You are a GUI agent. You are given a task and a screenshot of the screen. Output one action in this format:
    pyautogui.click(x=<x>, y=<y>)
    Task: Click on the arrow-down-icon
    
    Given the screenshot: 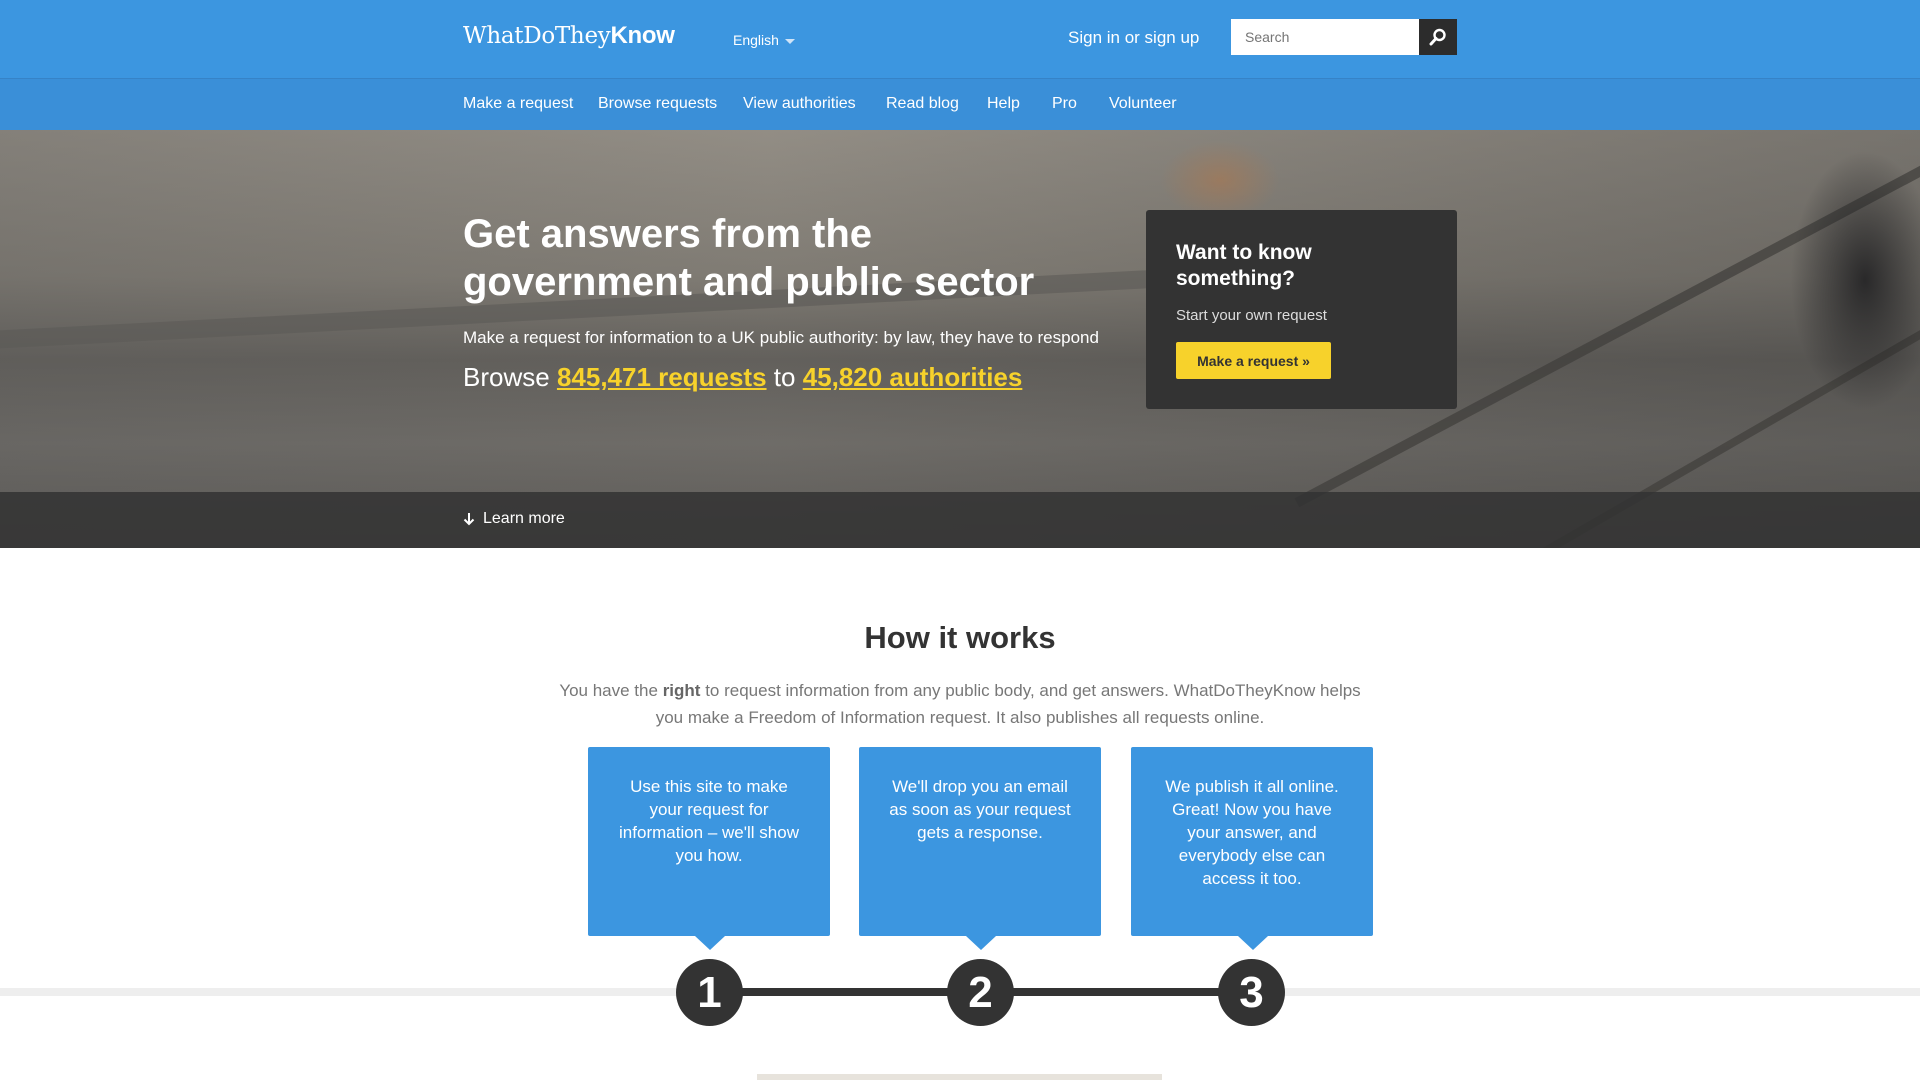 What is the action you would take?
    pyautogui.click(x=469, y=519)
    